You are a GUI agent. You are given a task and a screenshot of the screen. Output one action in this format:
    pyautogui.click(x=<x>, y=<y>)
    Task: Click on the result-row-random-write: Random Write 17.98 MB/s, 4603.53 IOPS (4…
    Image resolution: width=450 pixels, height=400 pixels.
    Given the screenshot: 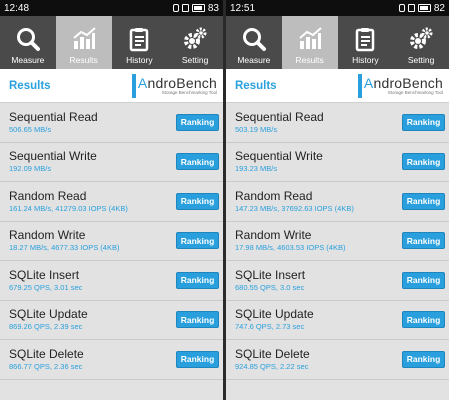 What is the action you would take?
    pyautogui.click(x=337, y=241)
    